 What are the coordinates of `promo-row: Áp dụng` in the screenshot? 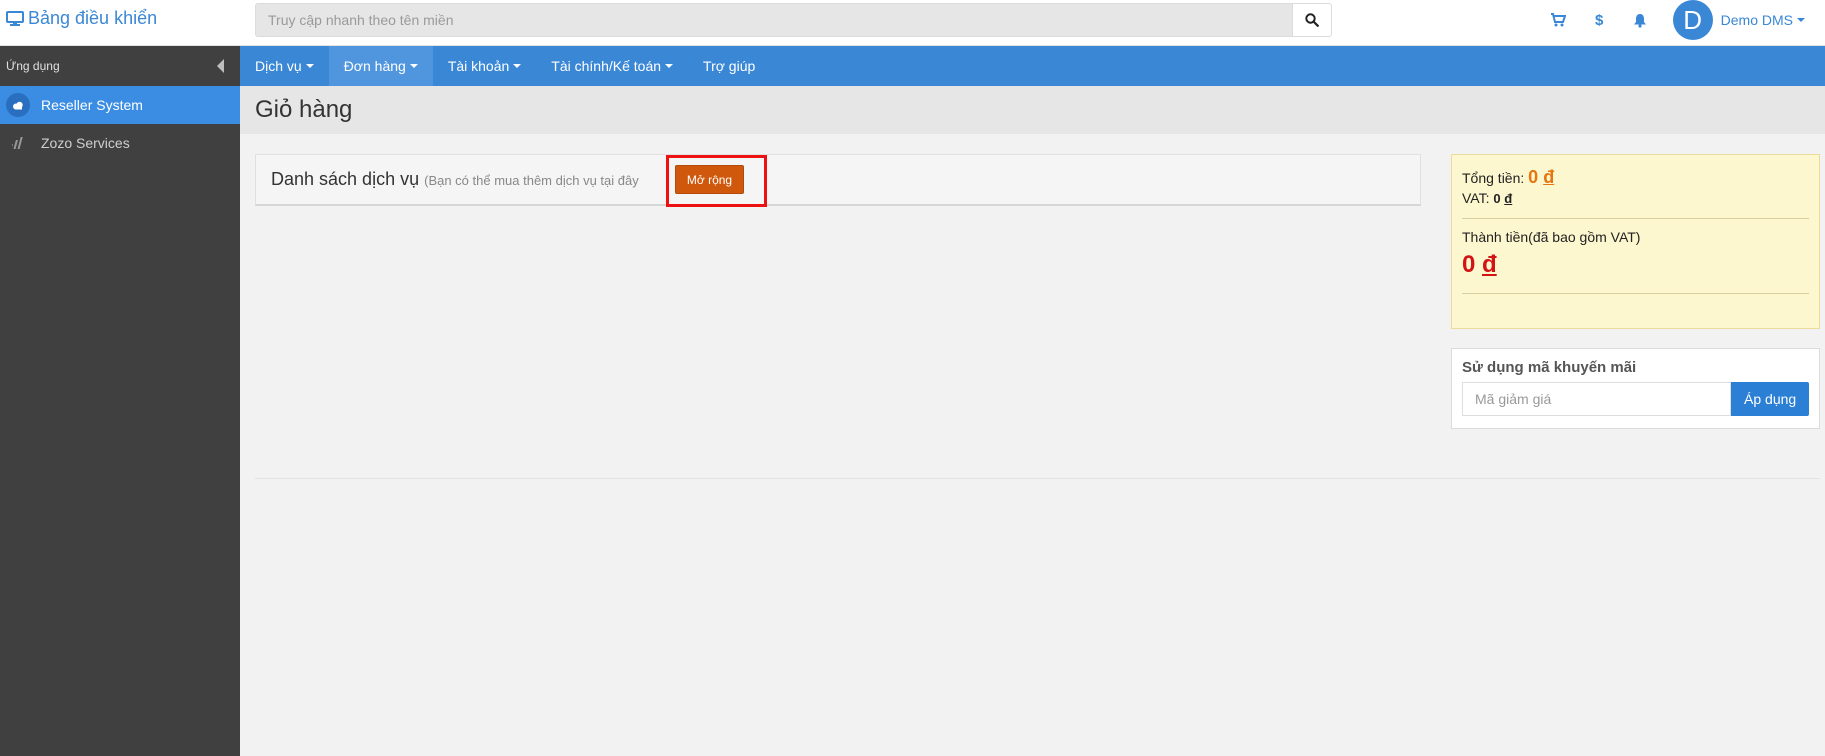 It's located at (1635, 399).